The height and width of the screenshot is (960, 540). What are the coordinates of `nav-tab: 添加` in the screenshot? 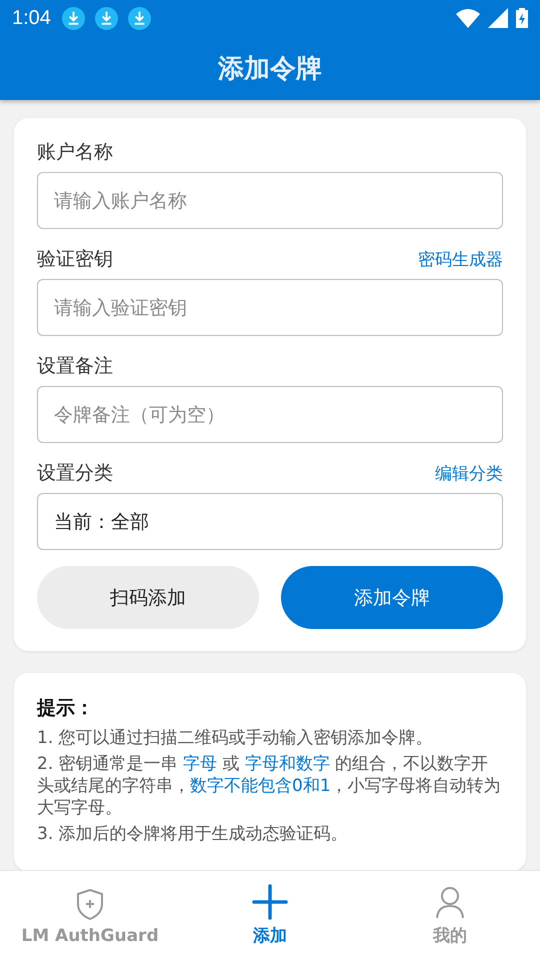 It's located at (270, 915).